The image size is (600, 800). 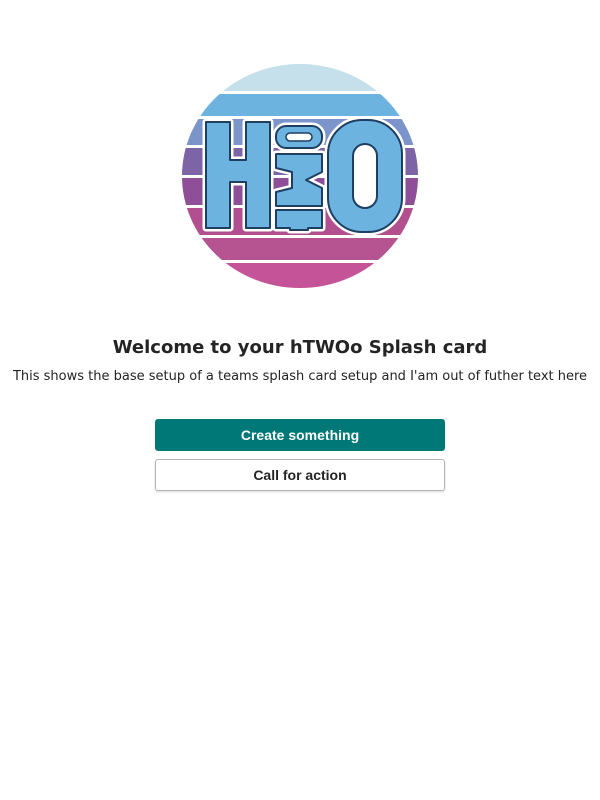 I want to click on htwoo-logo, so click(x=300, y=176).